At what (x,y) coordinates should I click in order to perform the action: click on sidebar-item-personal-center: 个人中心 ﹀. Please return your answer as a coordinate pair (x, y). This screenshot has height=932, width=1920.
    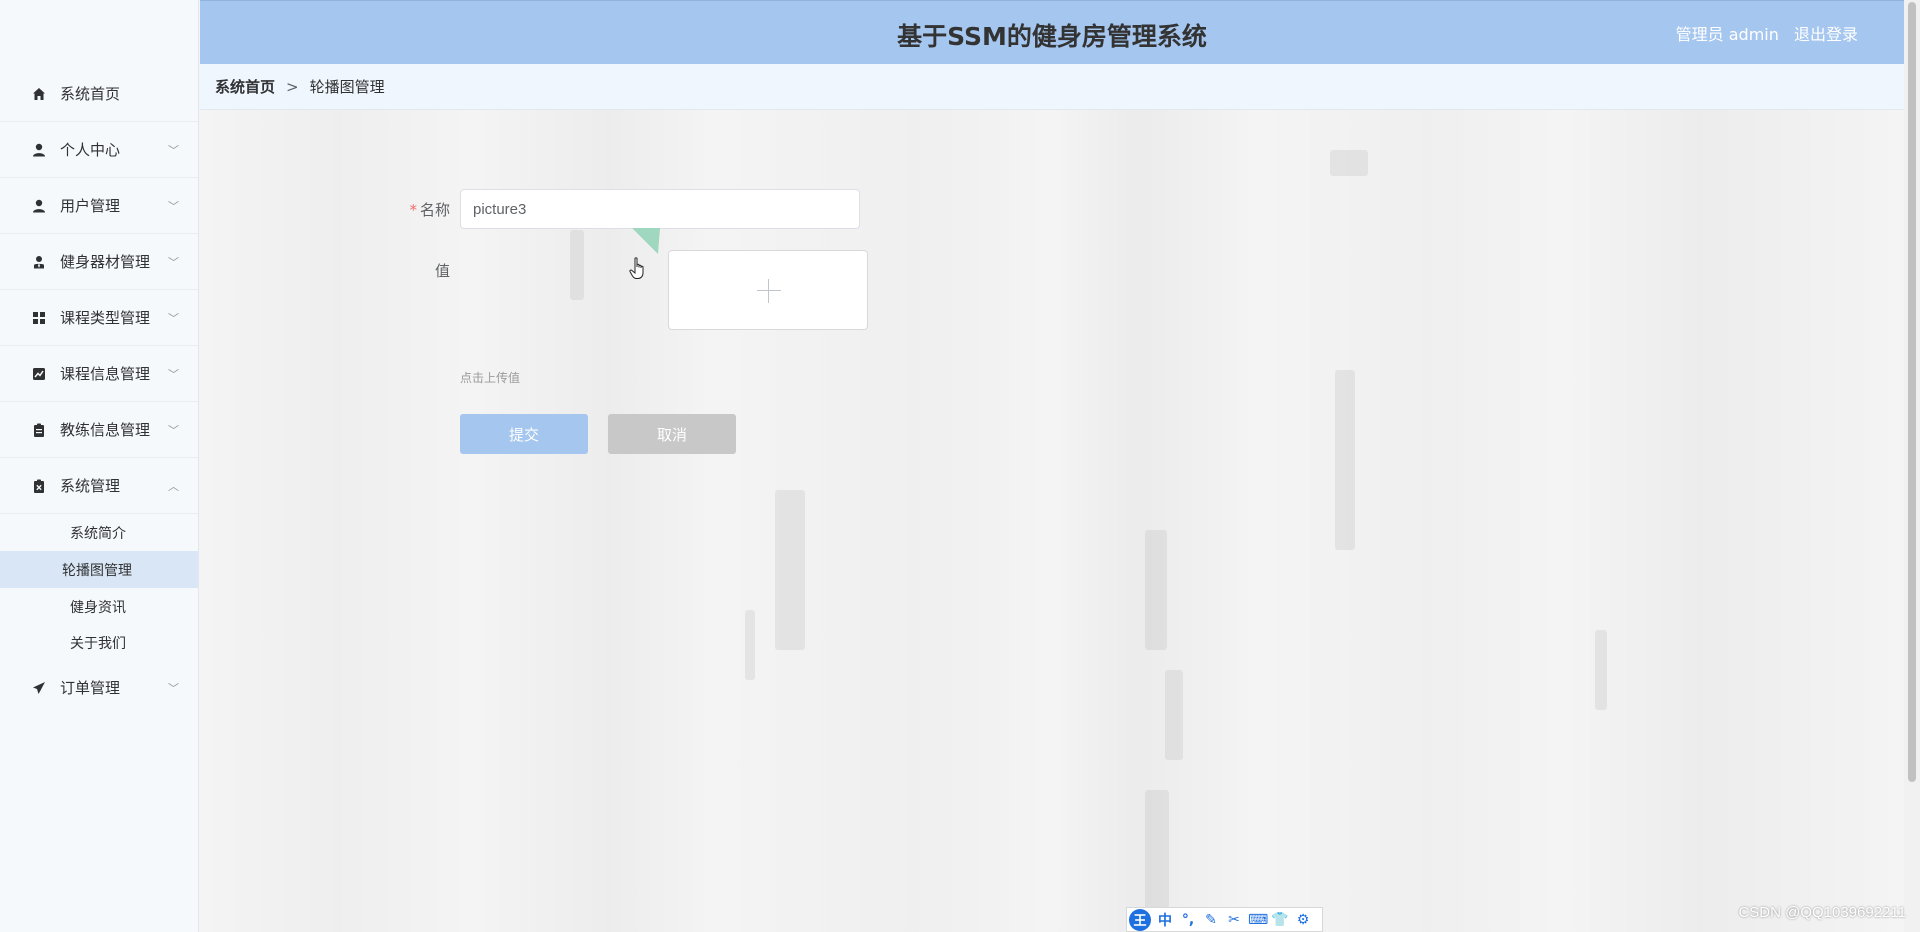
    Looking at the image, I should click on (99, 150).